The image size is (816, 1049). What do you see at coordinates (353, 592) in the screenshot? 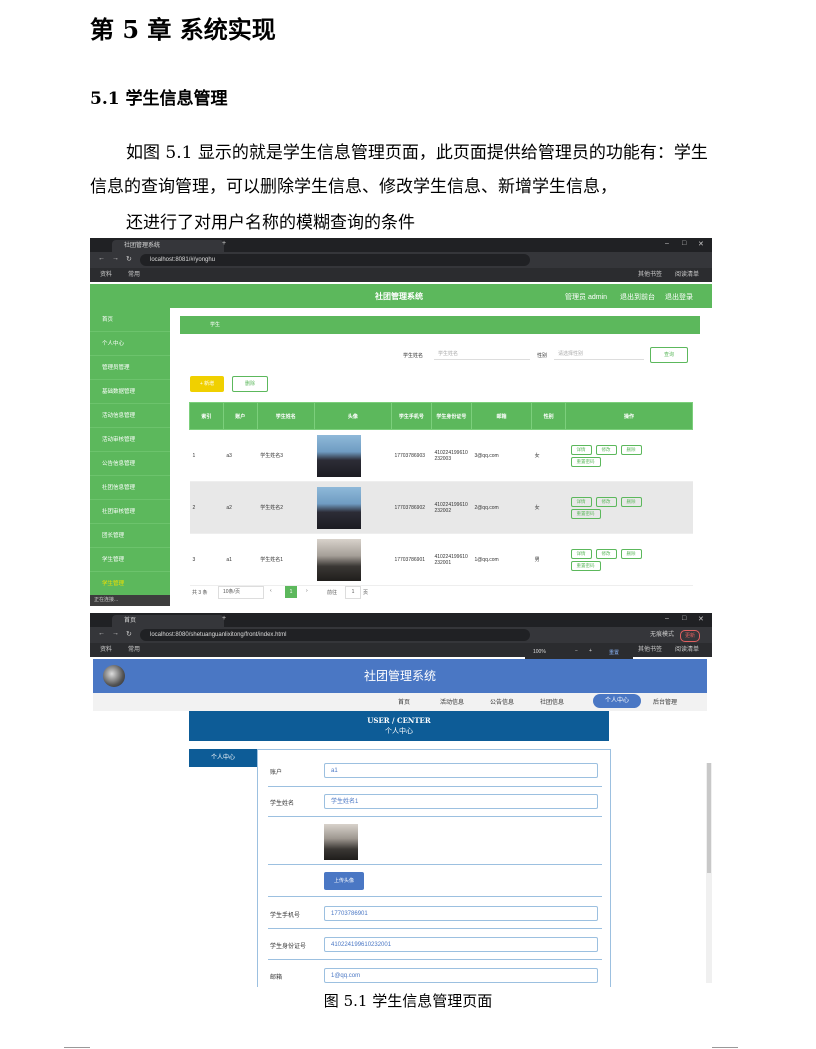
I see `goto-input: 1` at bounding box center [353, 592].